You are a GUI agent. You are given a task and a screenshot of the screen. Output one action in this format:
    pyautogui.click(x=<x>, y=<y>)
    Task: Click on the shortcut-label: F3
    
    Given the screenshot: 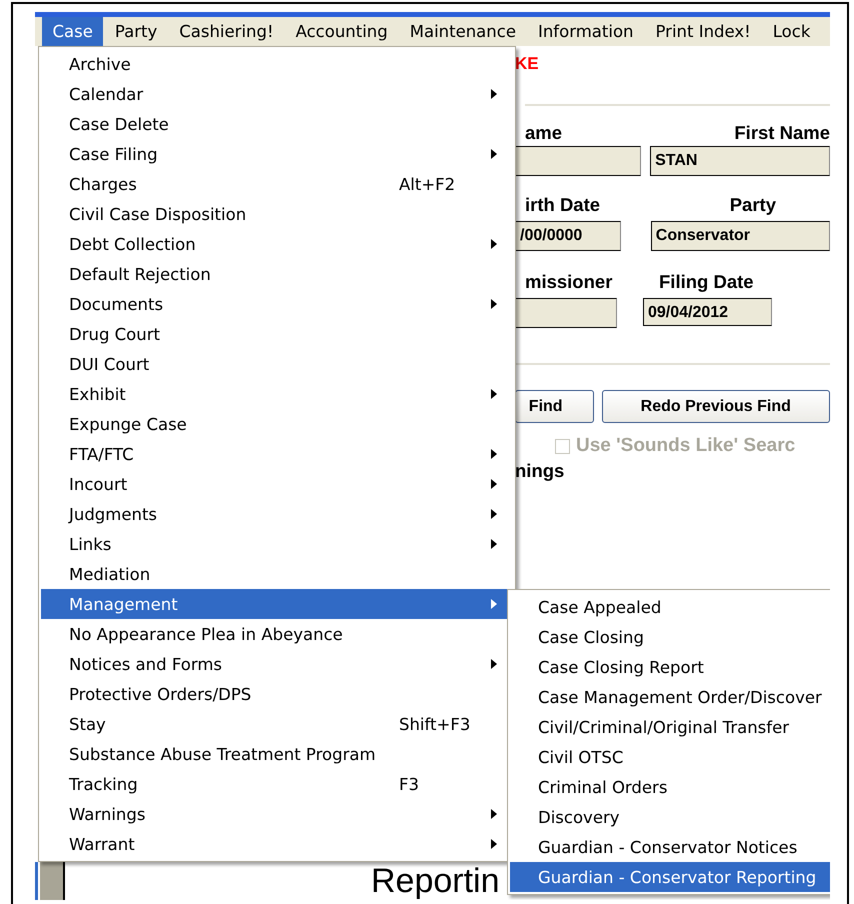 What is the action you would take?
    pyautogui.click(x=409, y=784)
    